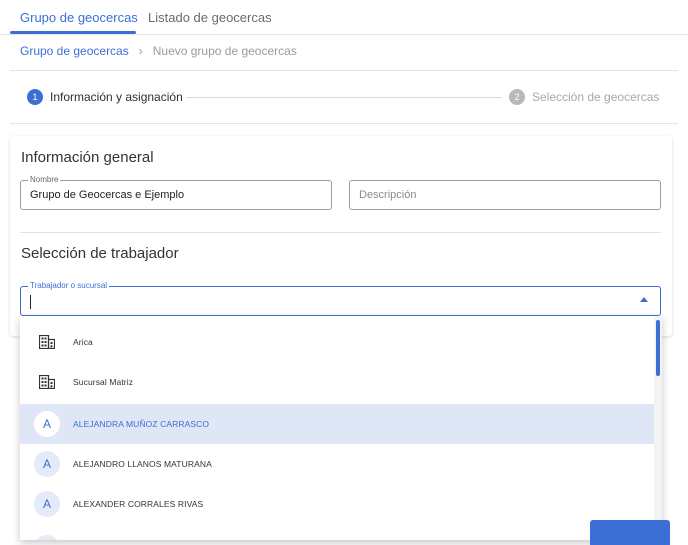 Image resolution: width=688 pixels, height=545 pixels. I want to click on section-title-seleccion-de-trabajador: Selección de trabajador, so click(100, 253).